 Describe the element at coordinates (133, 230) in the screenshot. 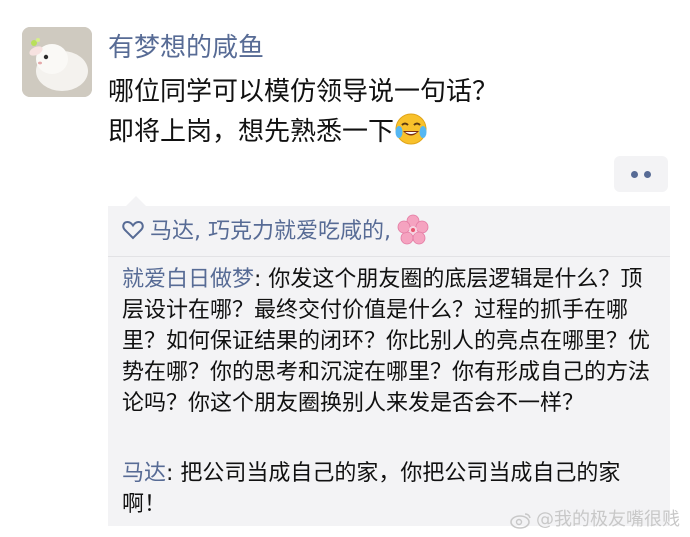

I see `heart-icon` at that location.